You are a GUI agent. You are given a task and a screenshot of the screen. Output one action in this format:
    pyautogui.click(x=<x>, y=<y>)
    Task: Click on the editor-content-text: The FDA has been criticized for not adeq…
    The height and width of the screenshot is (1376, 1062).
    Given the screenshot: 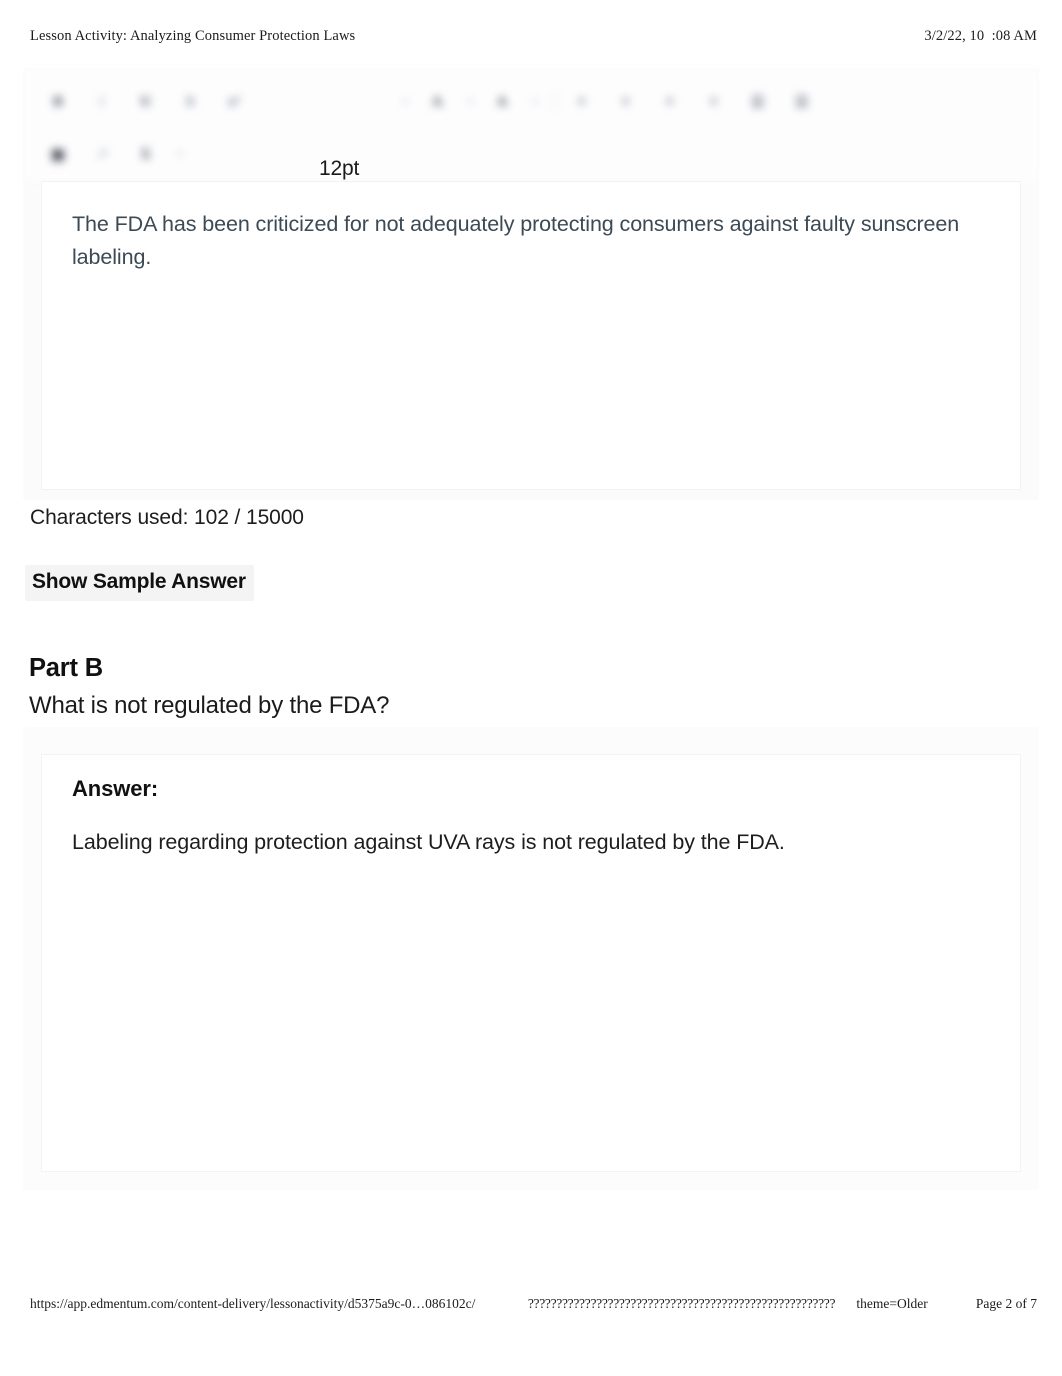 What is the action you would take?
    pyautogui.click(x=516, y=240)
    